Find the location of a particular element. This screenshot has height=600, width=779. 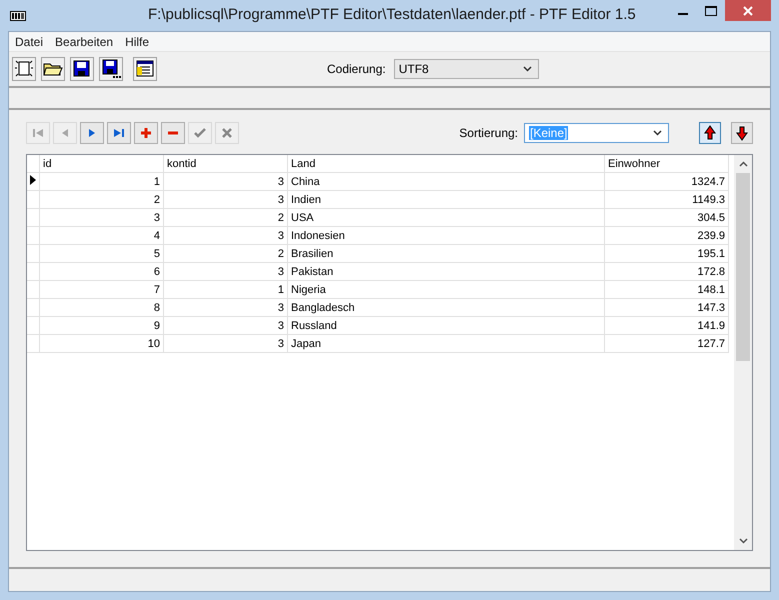

form-window-button is located at coordinates (145, 69).